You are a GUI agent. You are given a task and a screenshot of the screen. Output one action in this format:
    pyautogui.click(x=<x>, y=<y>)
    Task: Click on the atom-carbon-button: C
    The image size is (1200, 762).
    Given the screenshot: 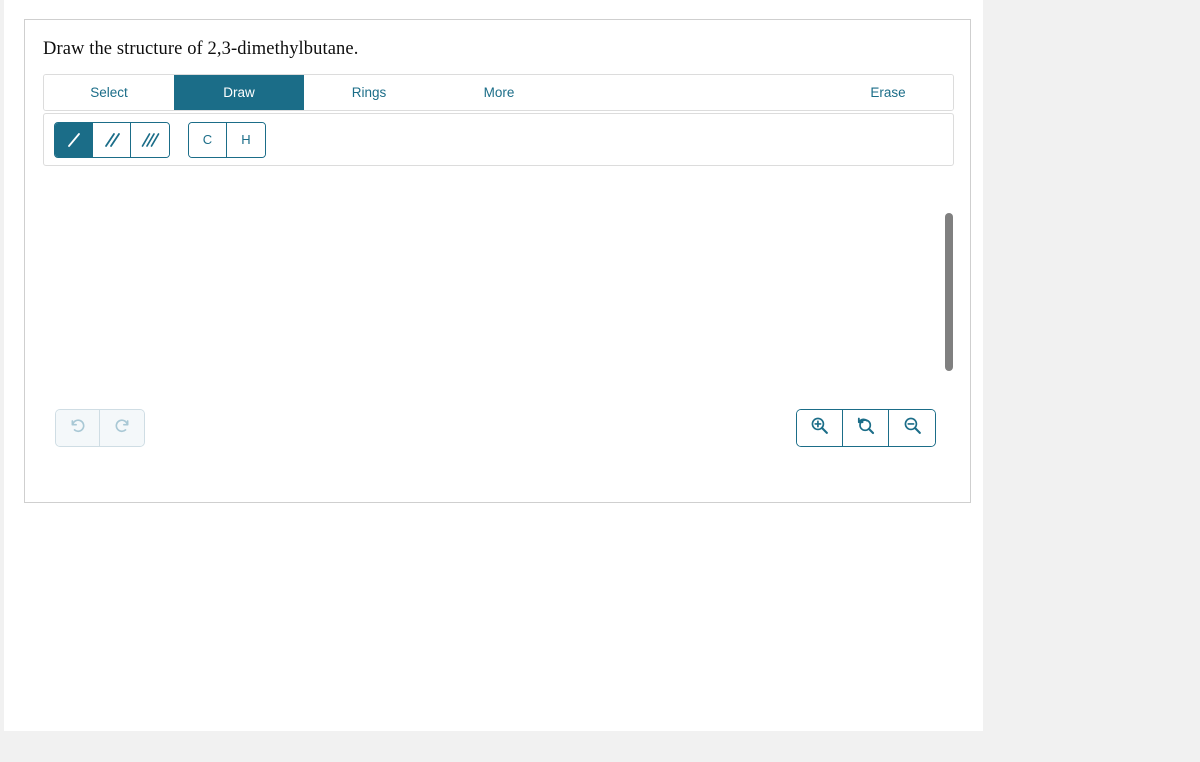 What is the action you would take?
    pyautogui.click(x=208, y=139)
    